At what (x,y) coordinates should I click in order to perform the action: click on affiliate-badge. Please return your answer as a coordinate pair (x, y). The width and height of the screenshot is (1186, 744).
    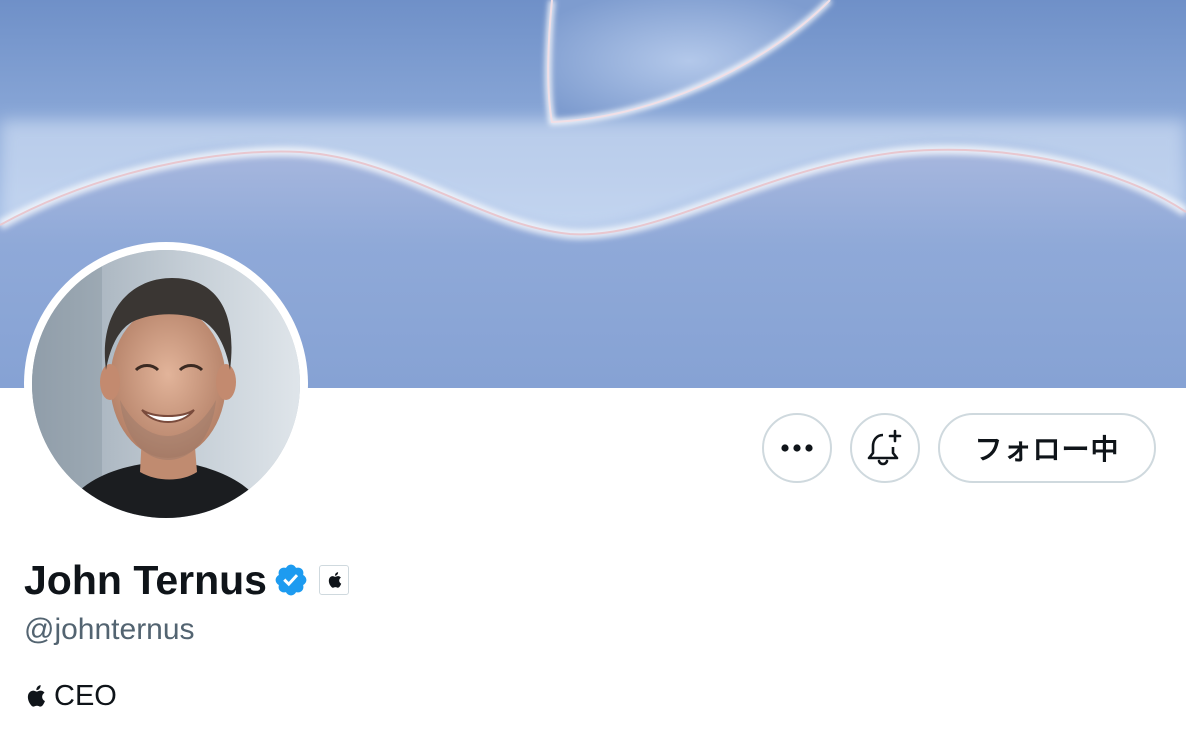
    Looking at the image, I should click on (333, 580).